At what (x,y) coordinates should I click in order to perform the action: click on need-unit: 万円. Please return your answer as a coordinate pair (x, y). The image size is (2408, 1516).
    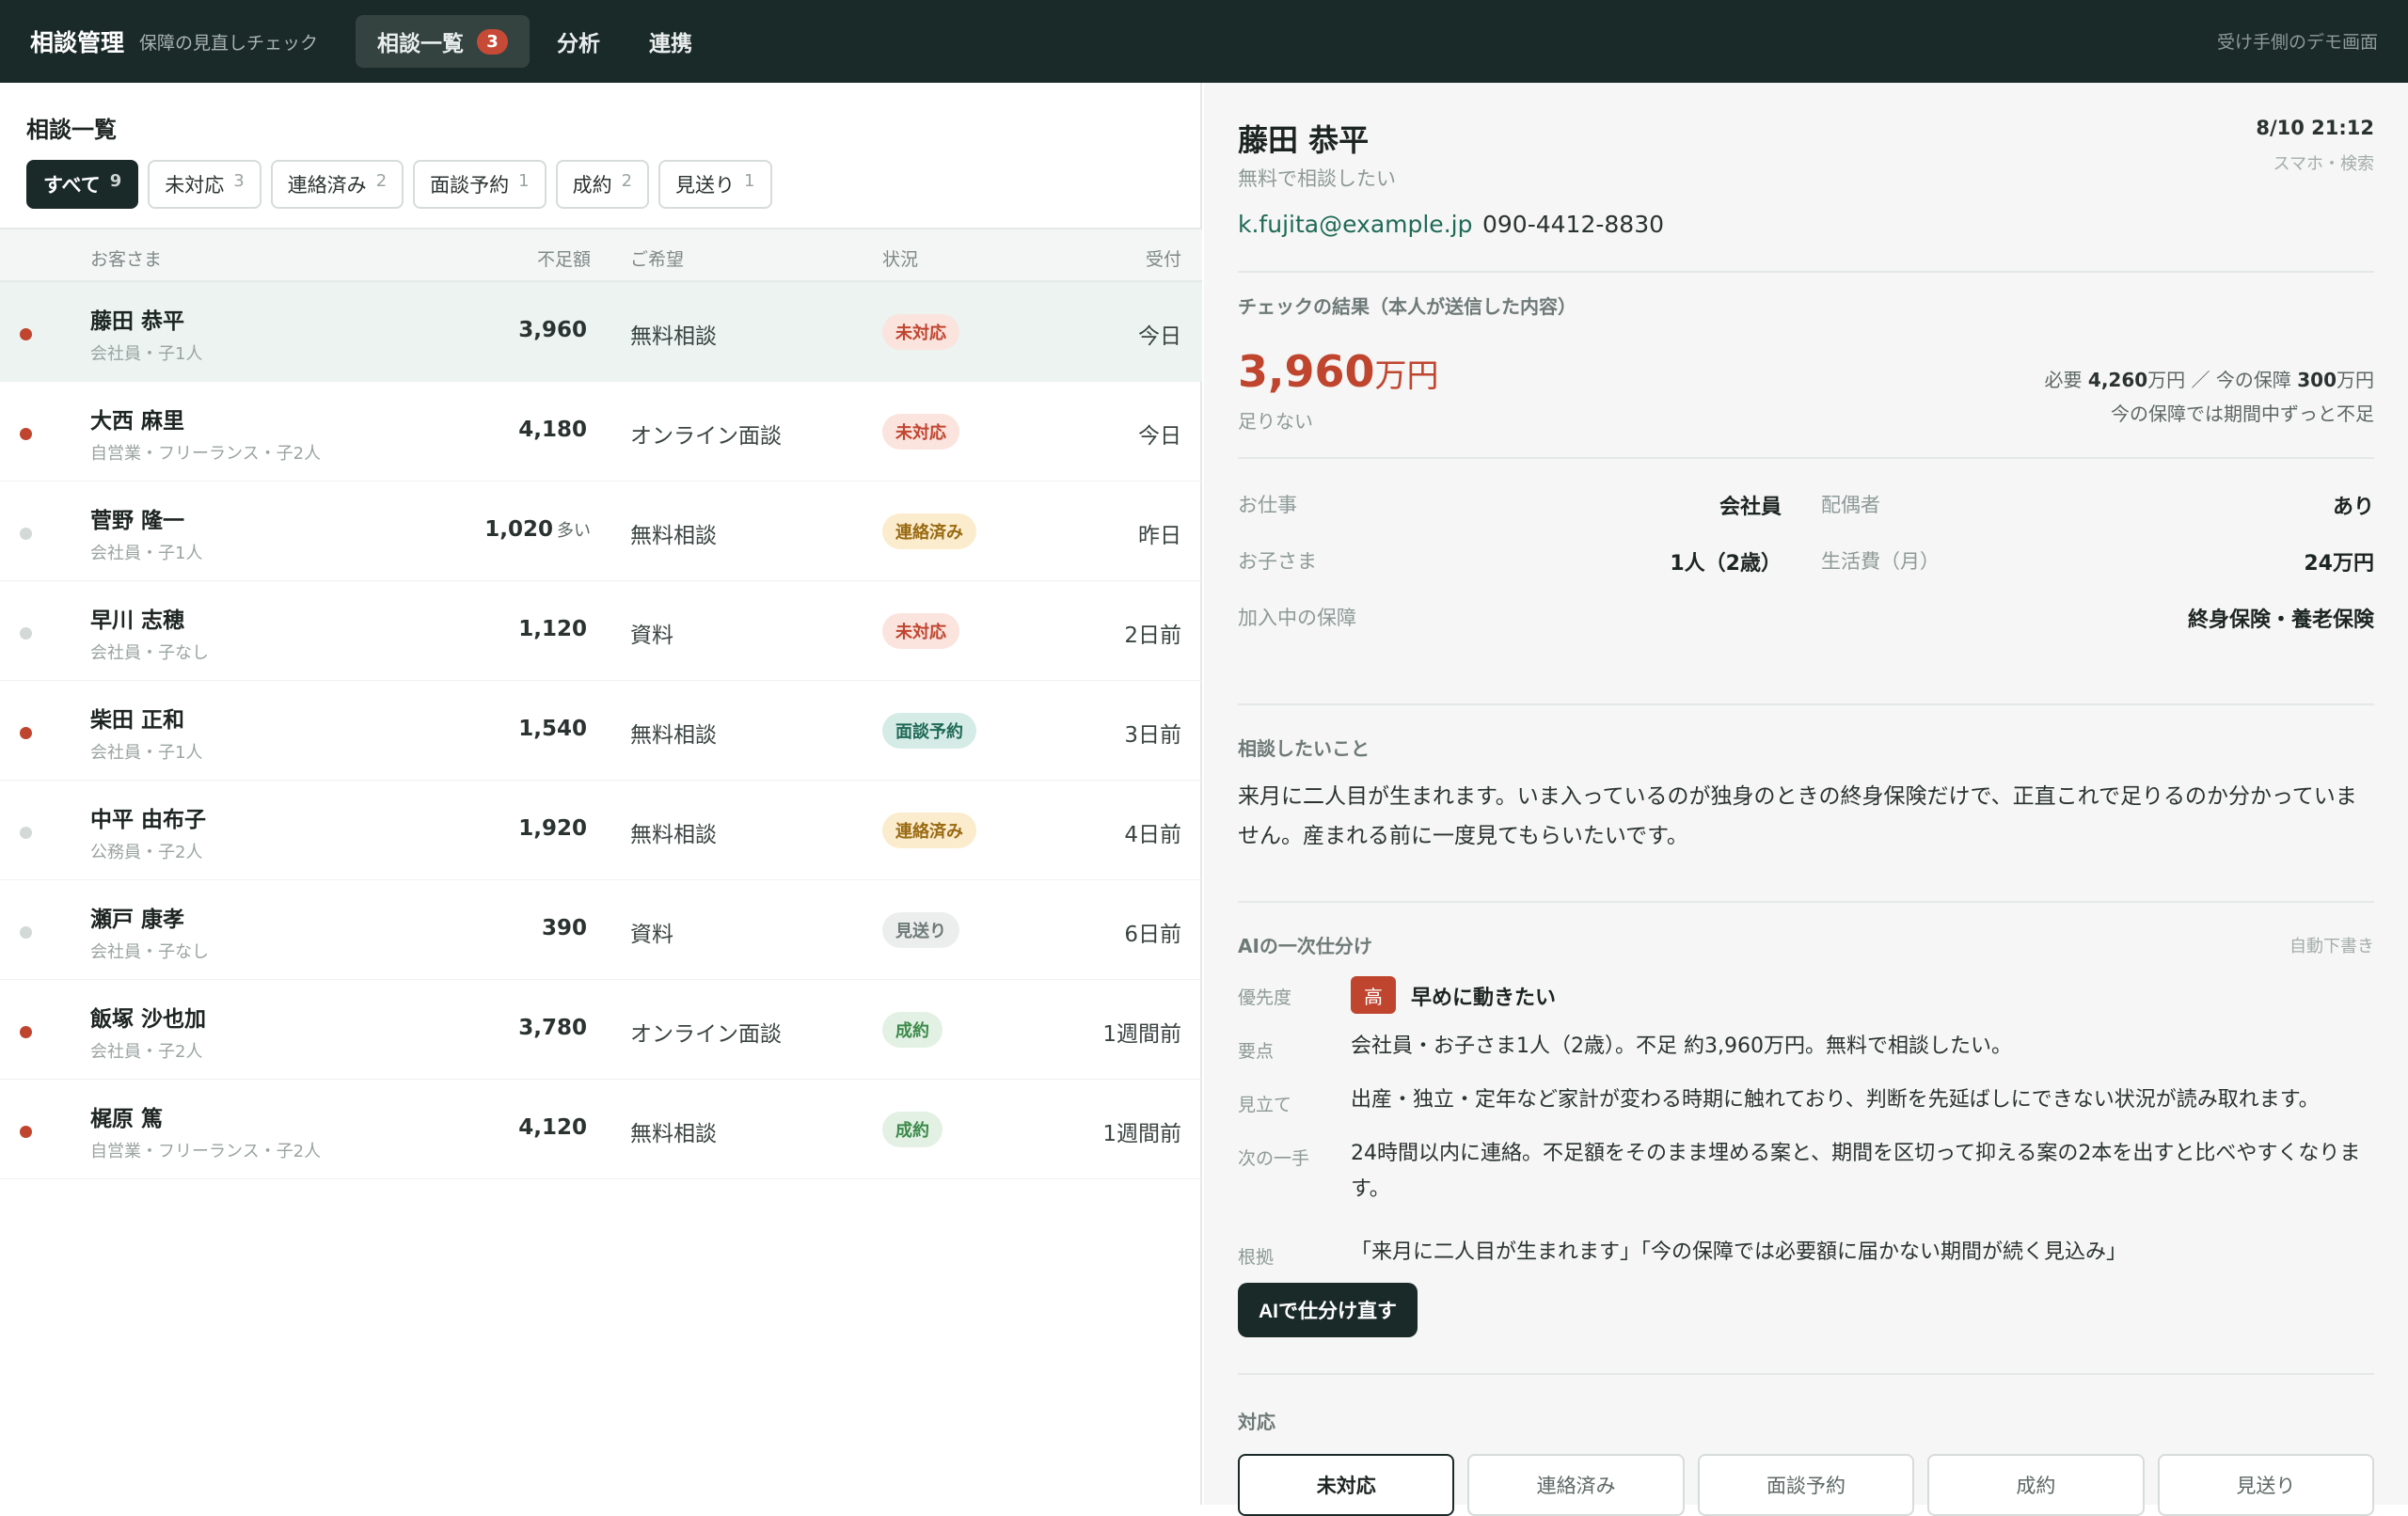
    Looking at the image, I should click on (2167, 380).